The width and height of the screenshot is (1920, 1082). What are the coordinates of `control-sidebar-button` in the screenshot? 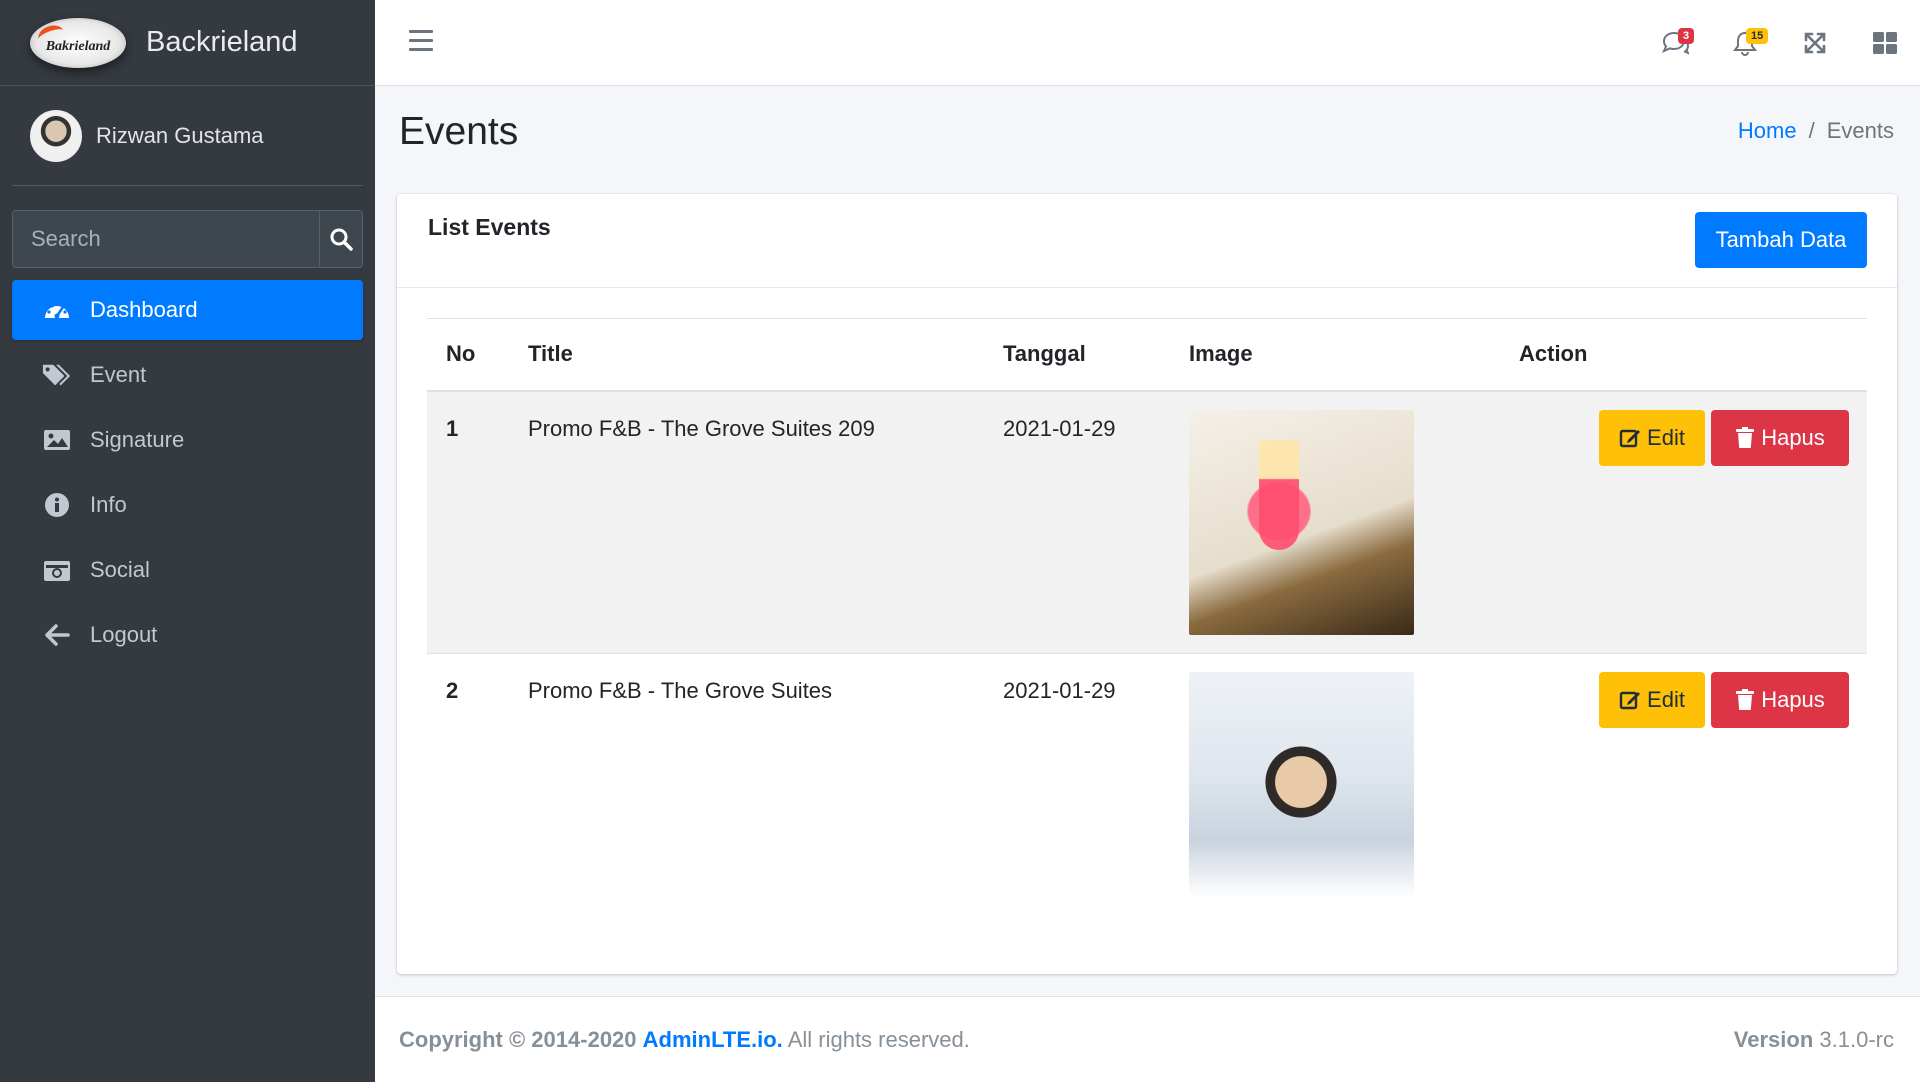 It's located at (1885, 43).